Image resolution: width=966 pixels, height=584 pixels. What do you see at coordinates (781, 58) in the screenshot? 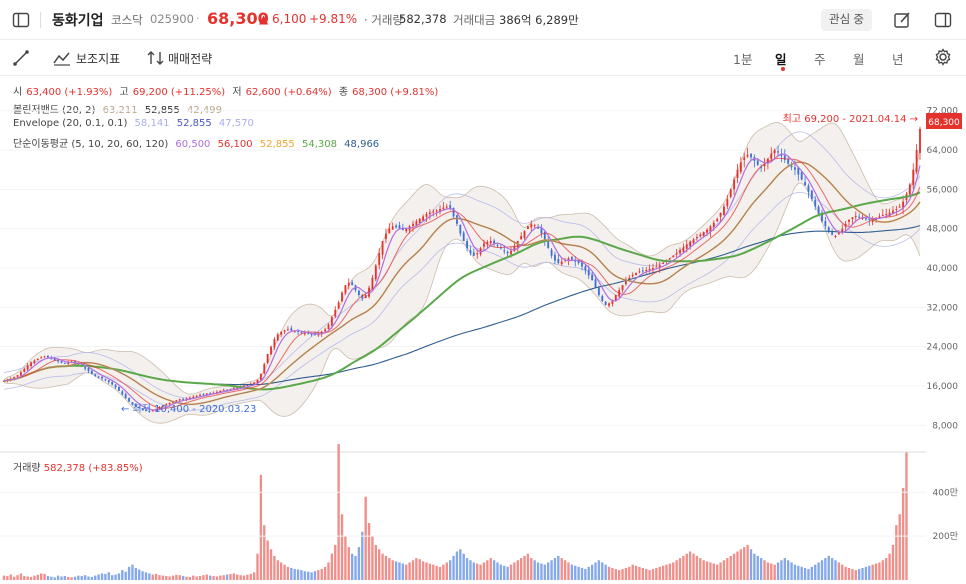
I see `period-day: 일` at bounding box center [781, 58].